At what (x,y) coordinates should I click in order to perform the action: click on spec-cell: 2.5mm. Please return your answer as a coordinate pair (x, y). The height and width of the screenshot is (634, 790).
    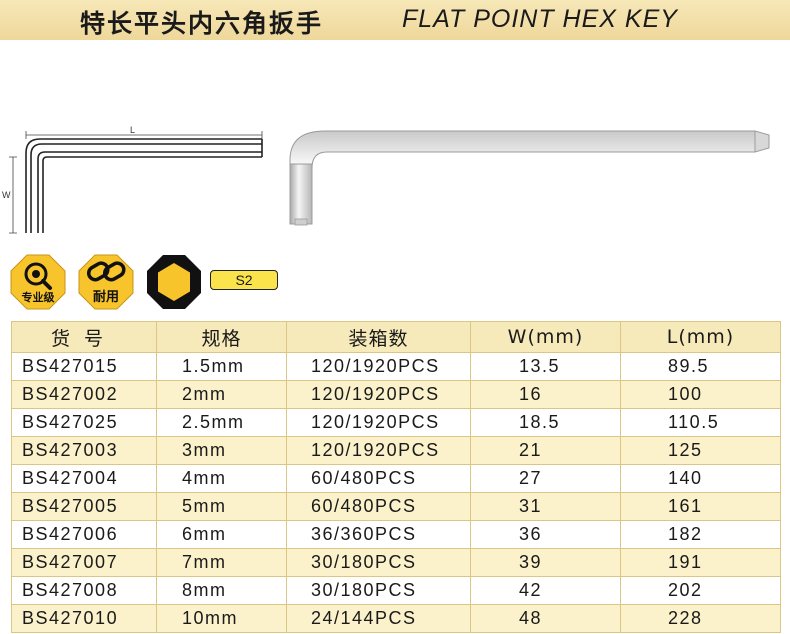
    Looking at the image, I should click on (221, 422).